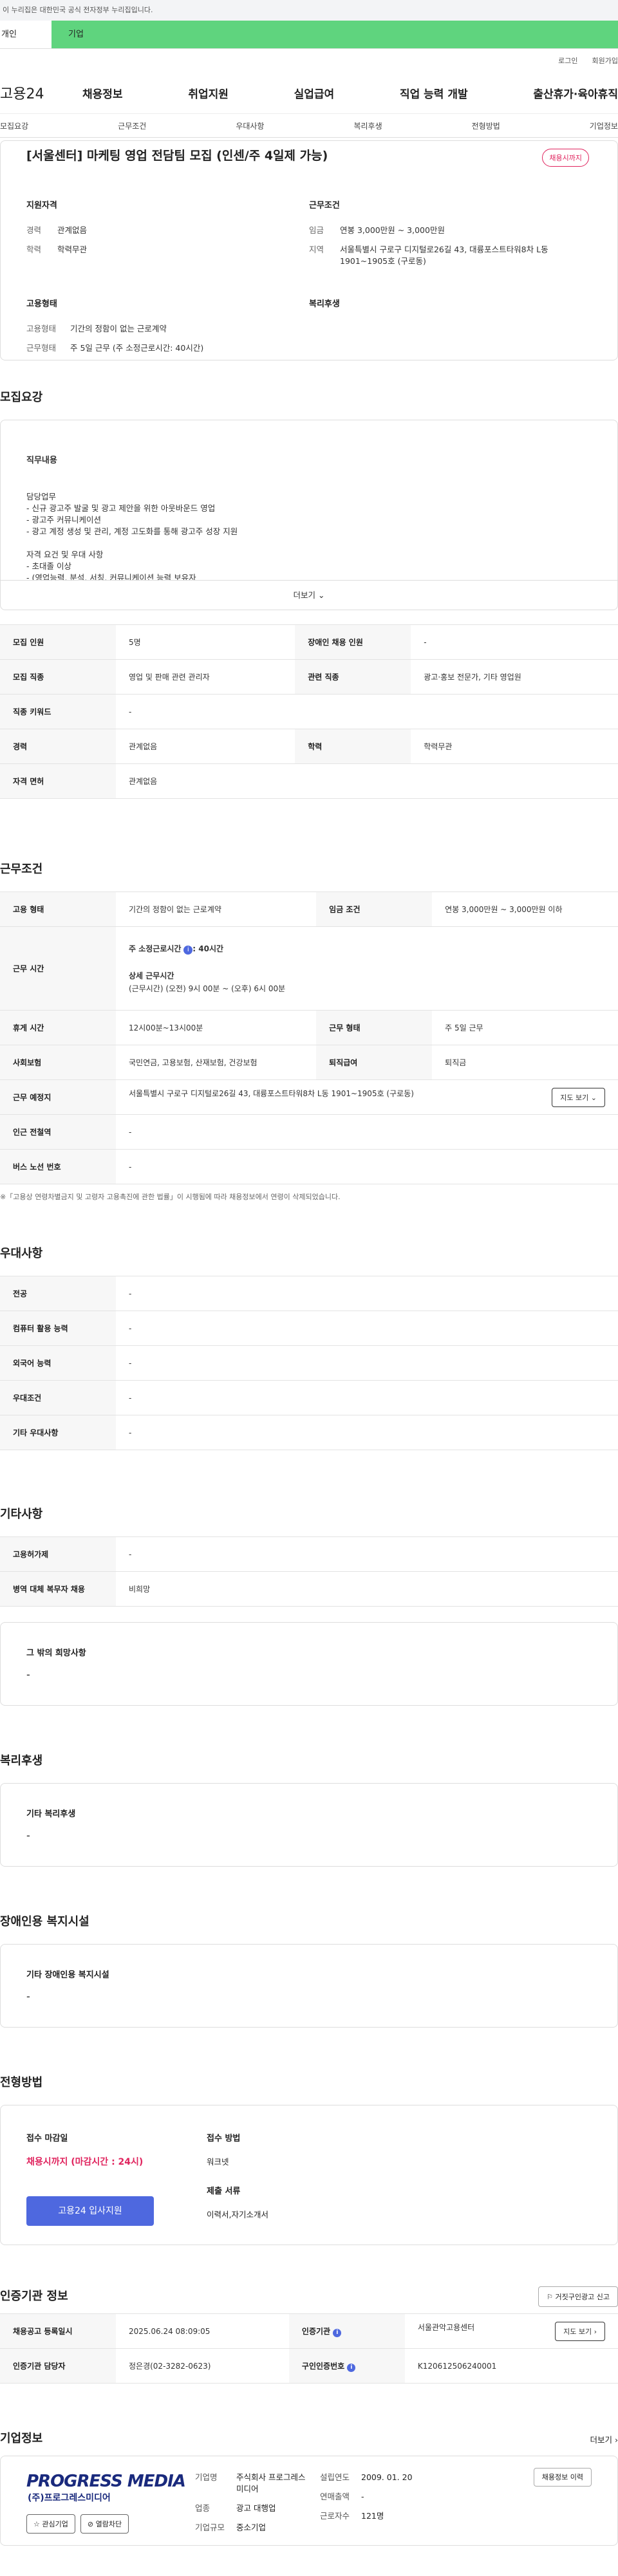 This screenshot has height=2576, width=618. I want to click on signup-link: 회원가입, so click(605, 60).